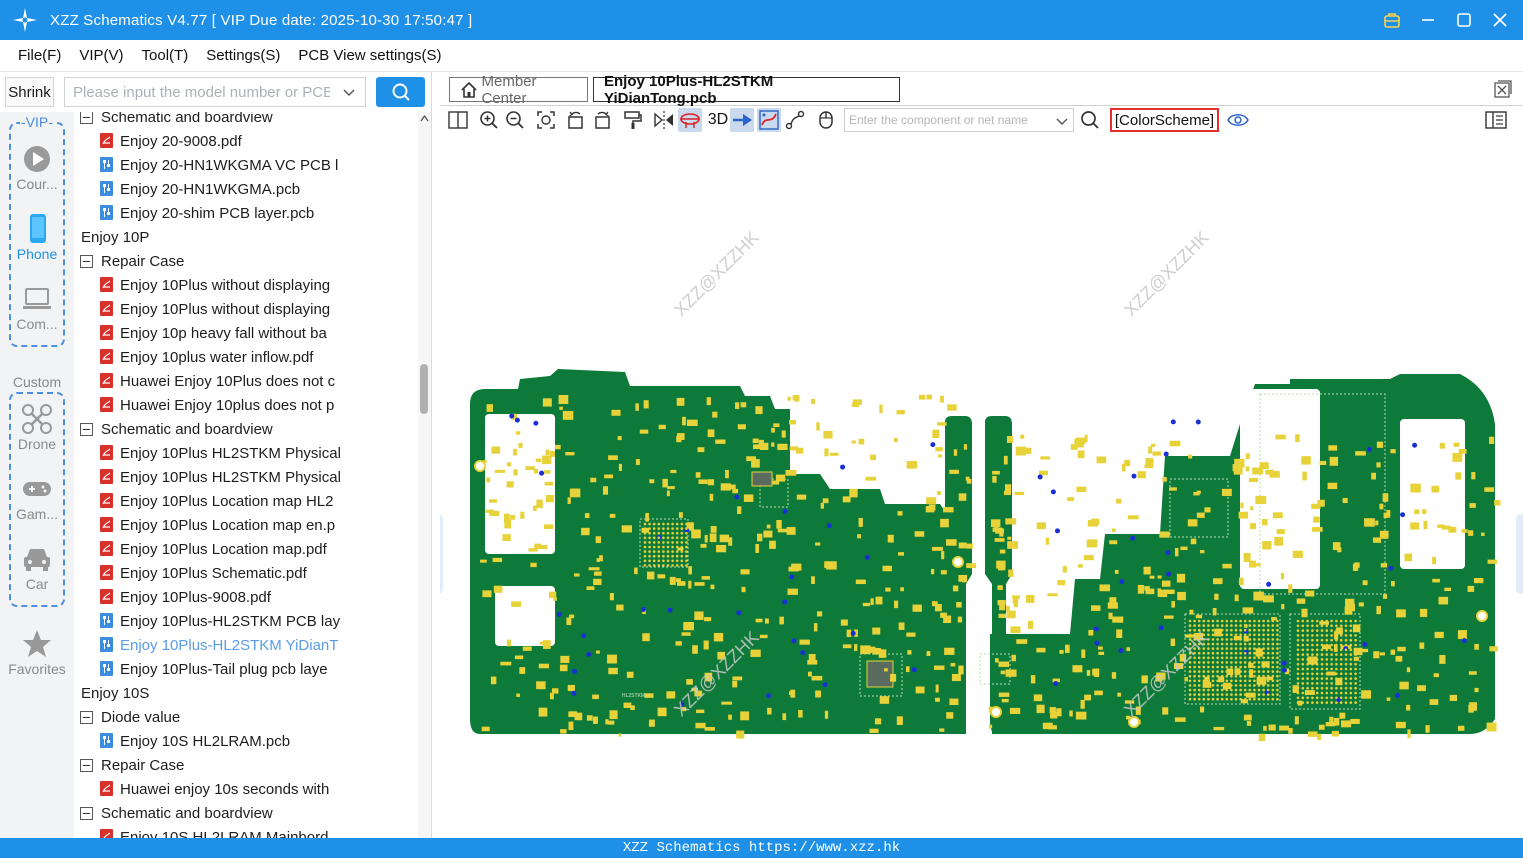 The width and height of the screenshot is (1523, 858). What do you see at coordinates (742, 120) in the screenshot?
I see `select-arrow-button` at bounding box center [742, 120].